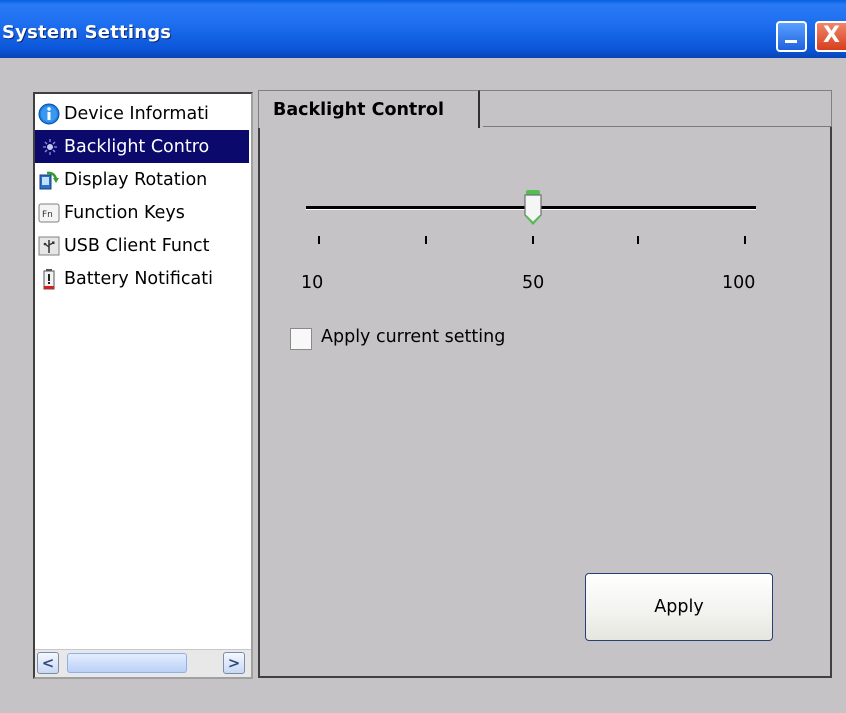 The height and width of the screenshot is (713, 846). I want to click on function-keys-icon: Fn, so click(49, 213).